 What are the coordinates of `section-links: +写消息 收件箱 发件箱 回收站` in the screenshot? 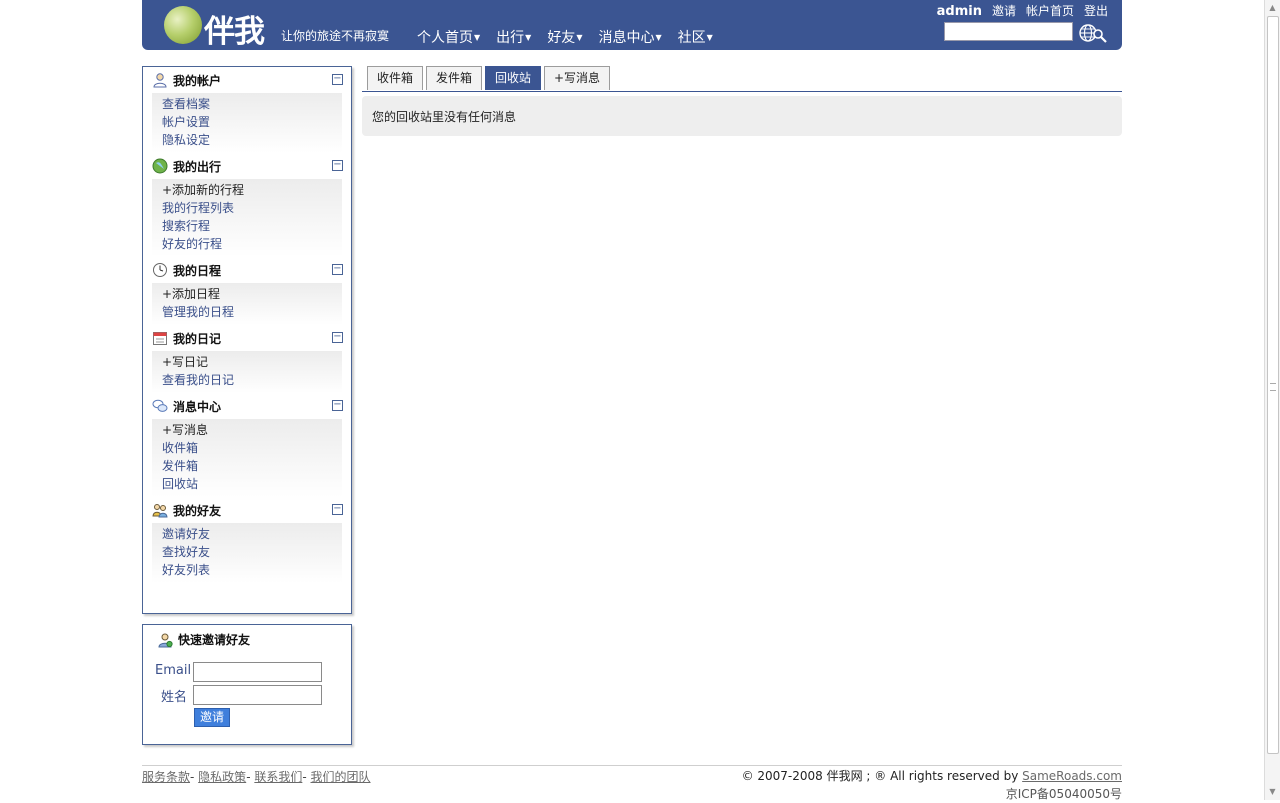 It's located at (247, 458).